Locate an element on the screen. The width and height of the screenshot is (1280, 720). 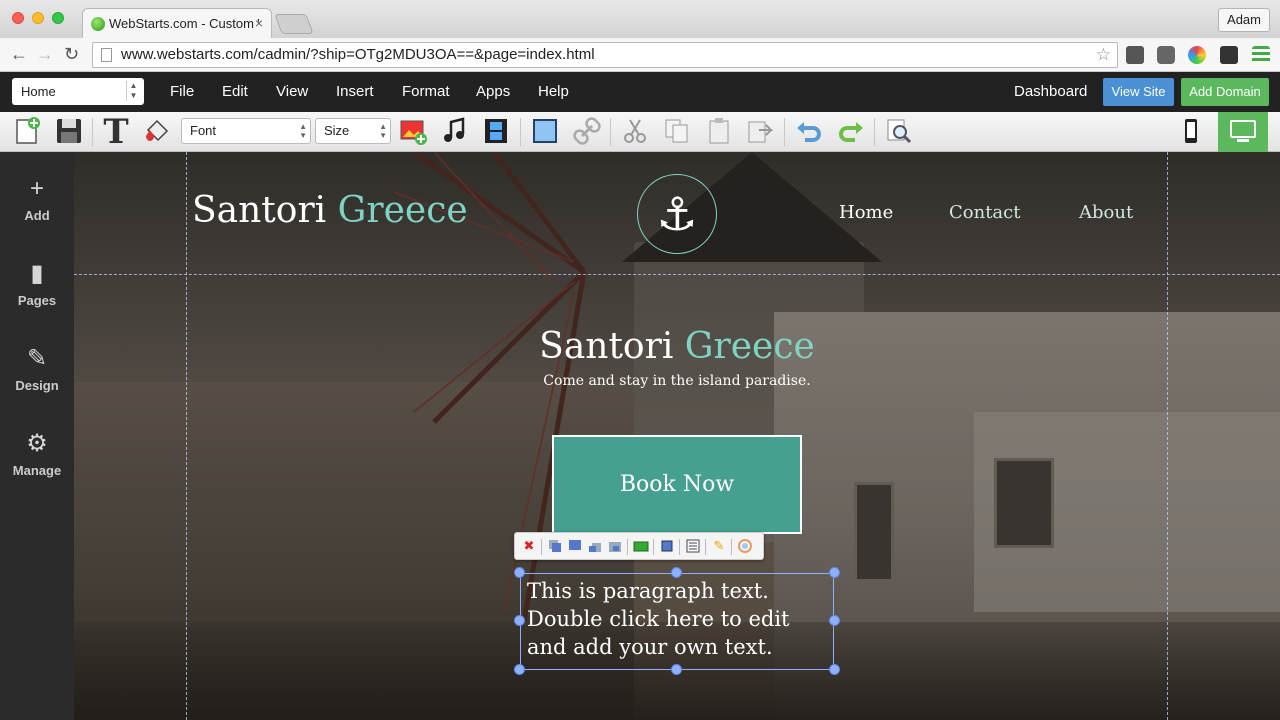
redo-icon is located at coordinates (851, 132).